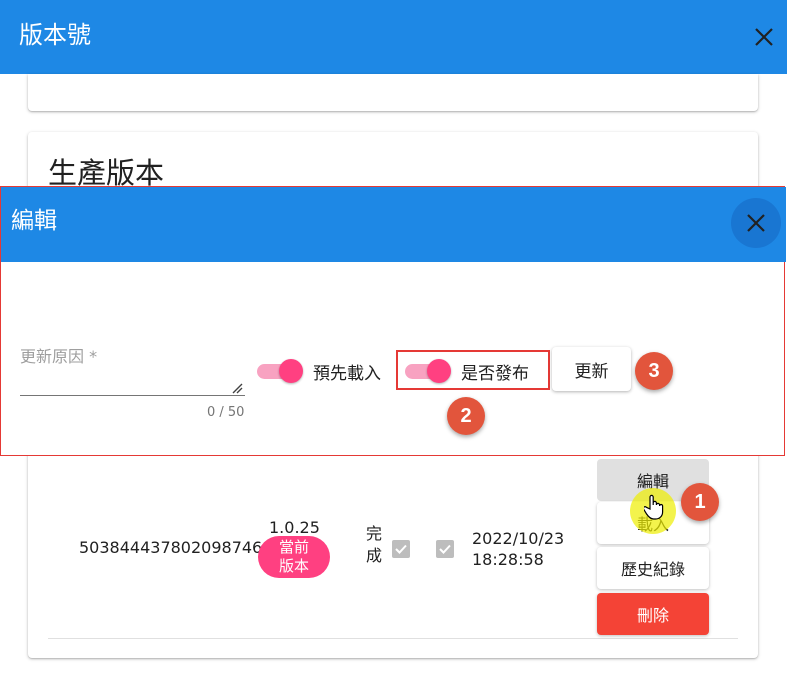  I want to click on badge-label: 當前版本, so click(293, 556).